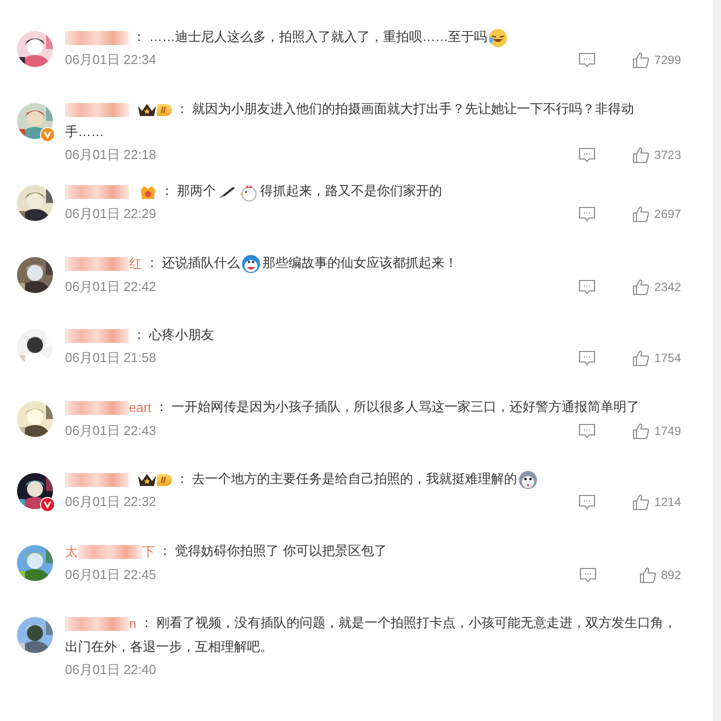  What do you see at coordinates (310, 36) in the screenshot?
I see `comment-text: ： ……迪士尼人这么多，拍照入了就入了，重拍呗……至于吗` at bounding box center [310, 36].